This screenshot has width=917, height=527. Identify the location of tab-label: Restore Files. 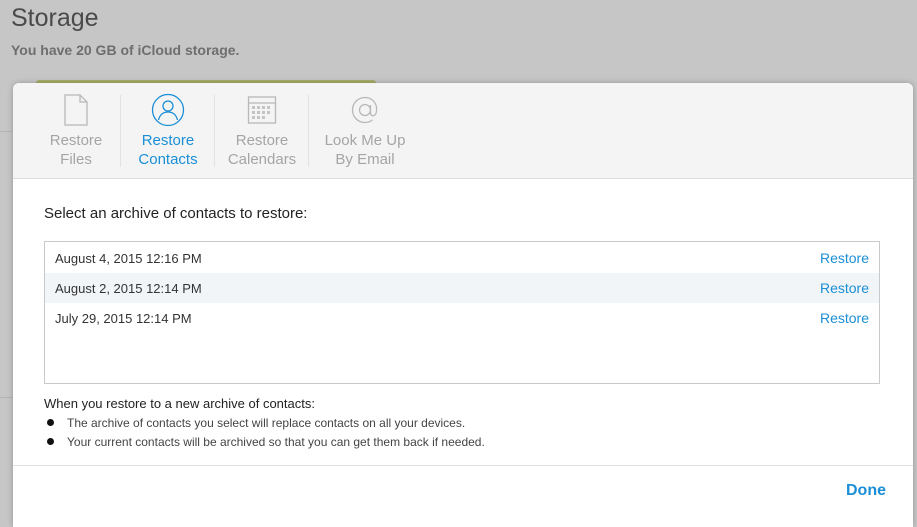
(76, 150).